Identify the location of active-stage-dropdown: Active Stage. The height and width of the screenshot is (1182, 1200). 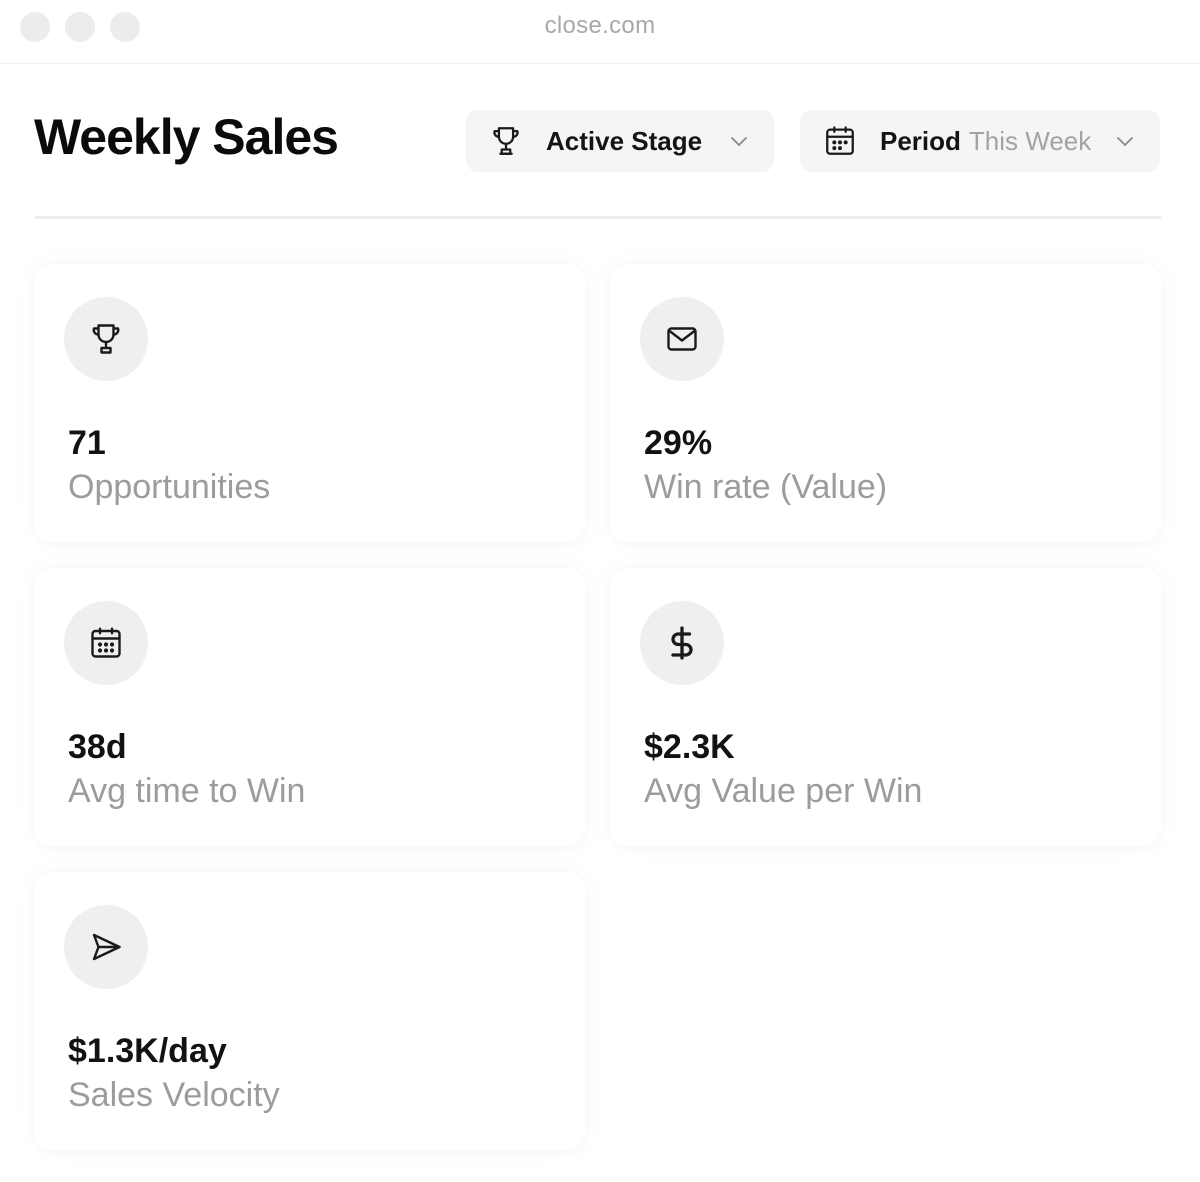
(620, 141).